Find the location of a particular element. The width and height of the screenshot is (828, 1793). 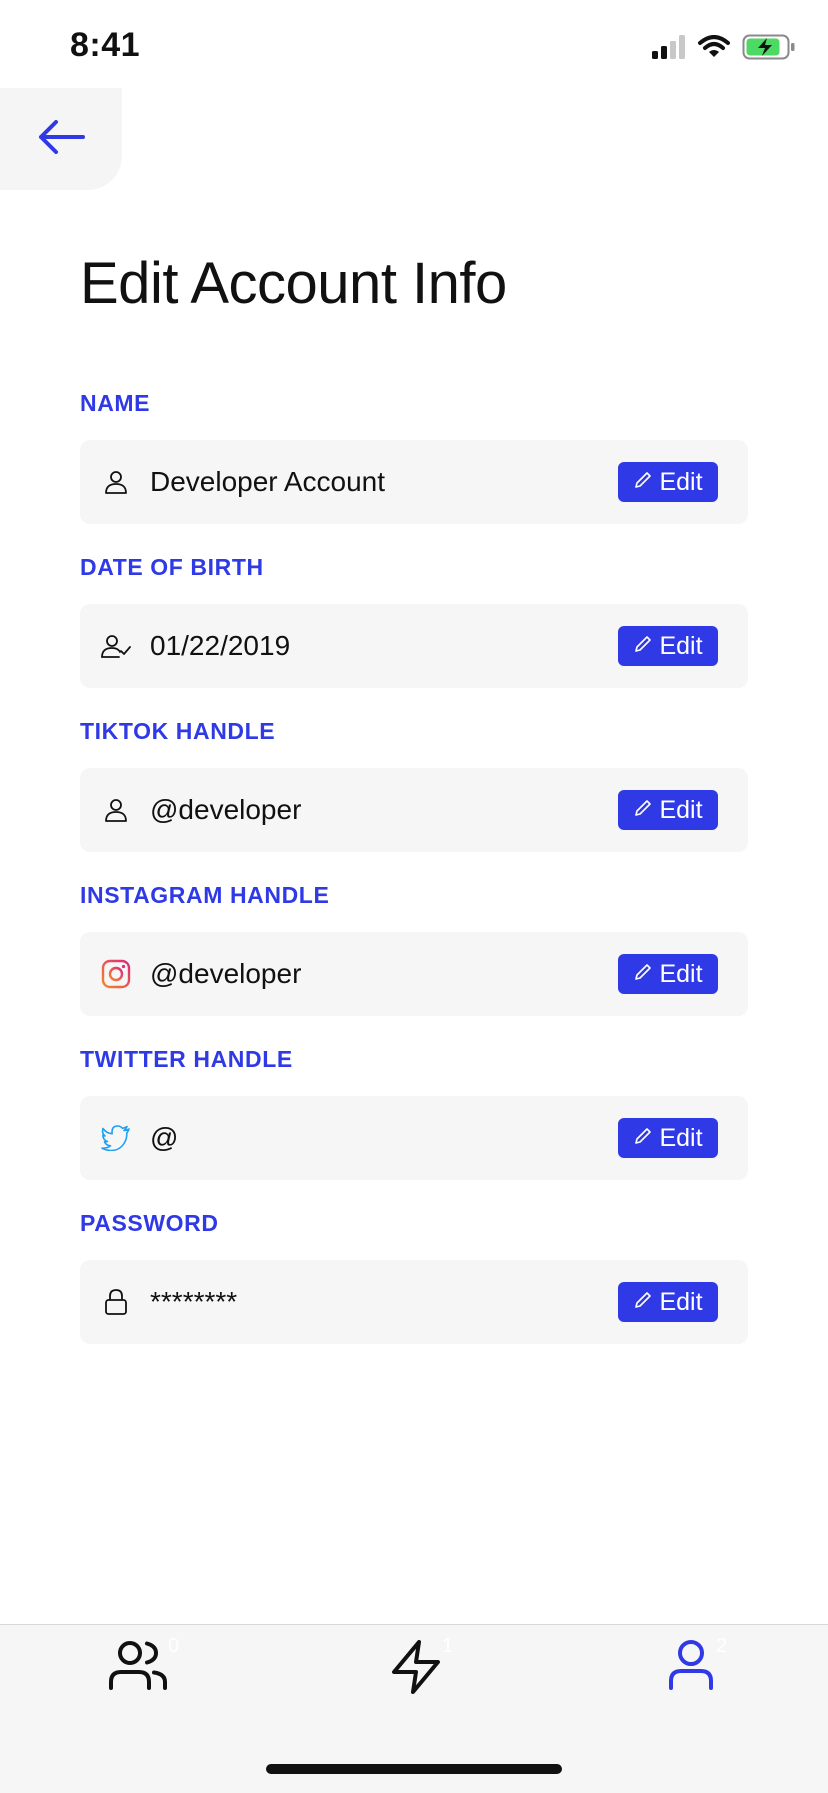

edit-date-of-birth-button: Edit is located at coordinates (668, 646).